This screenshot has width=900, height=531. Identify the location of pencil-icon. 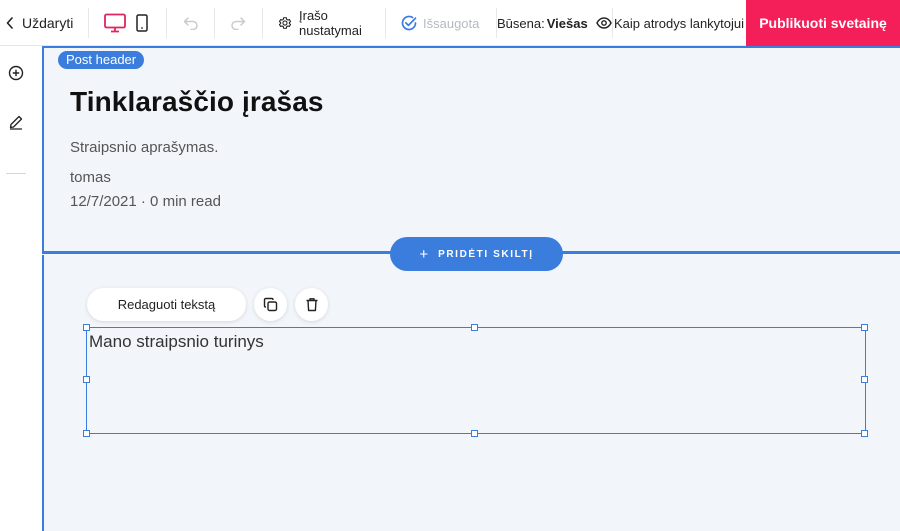
(16, 122).